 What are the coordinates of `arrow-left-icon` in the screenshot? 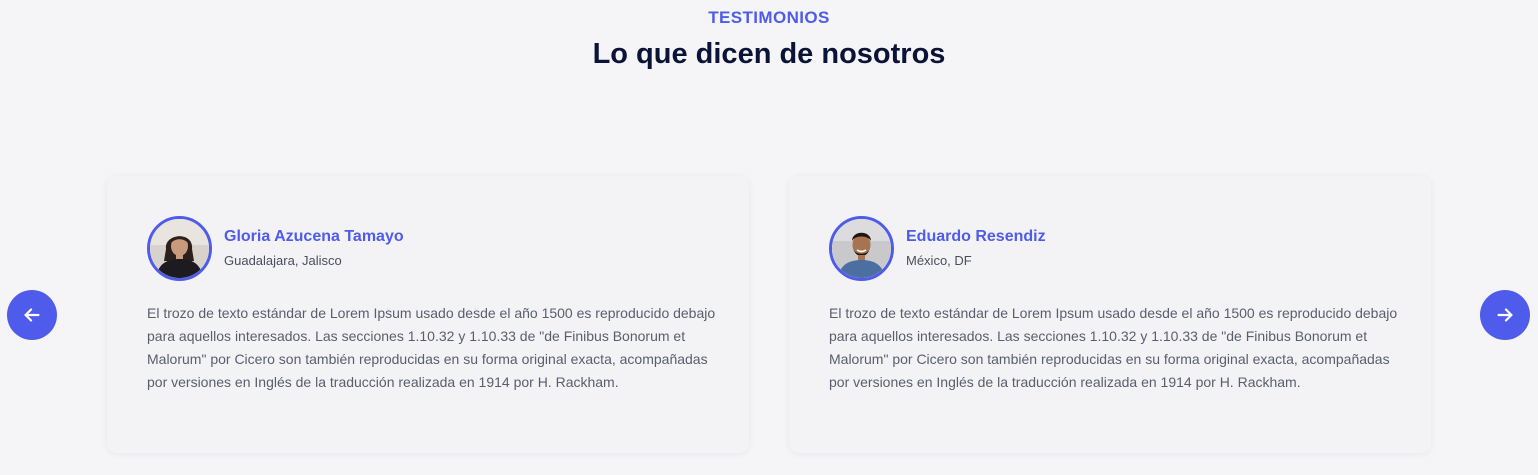 It's located at (32, 315).